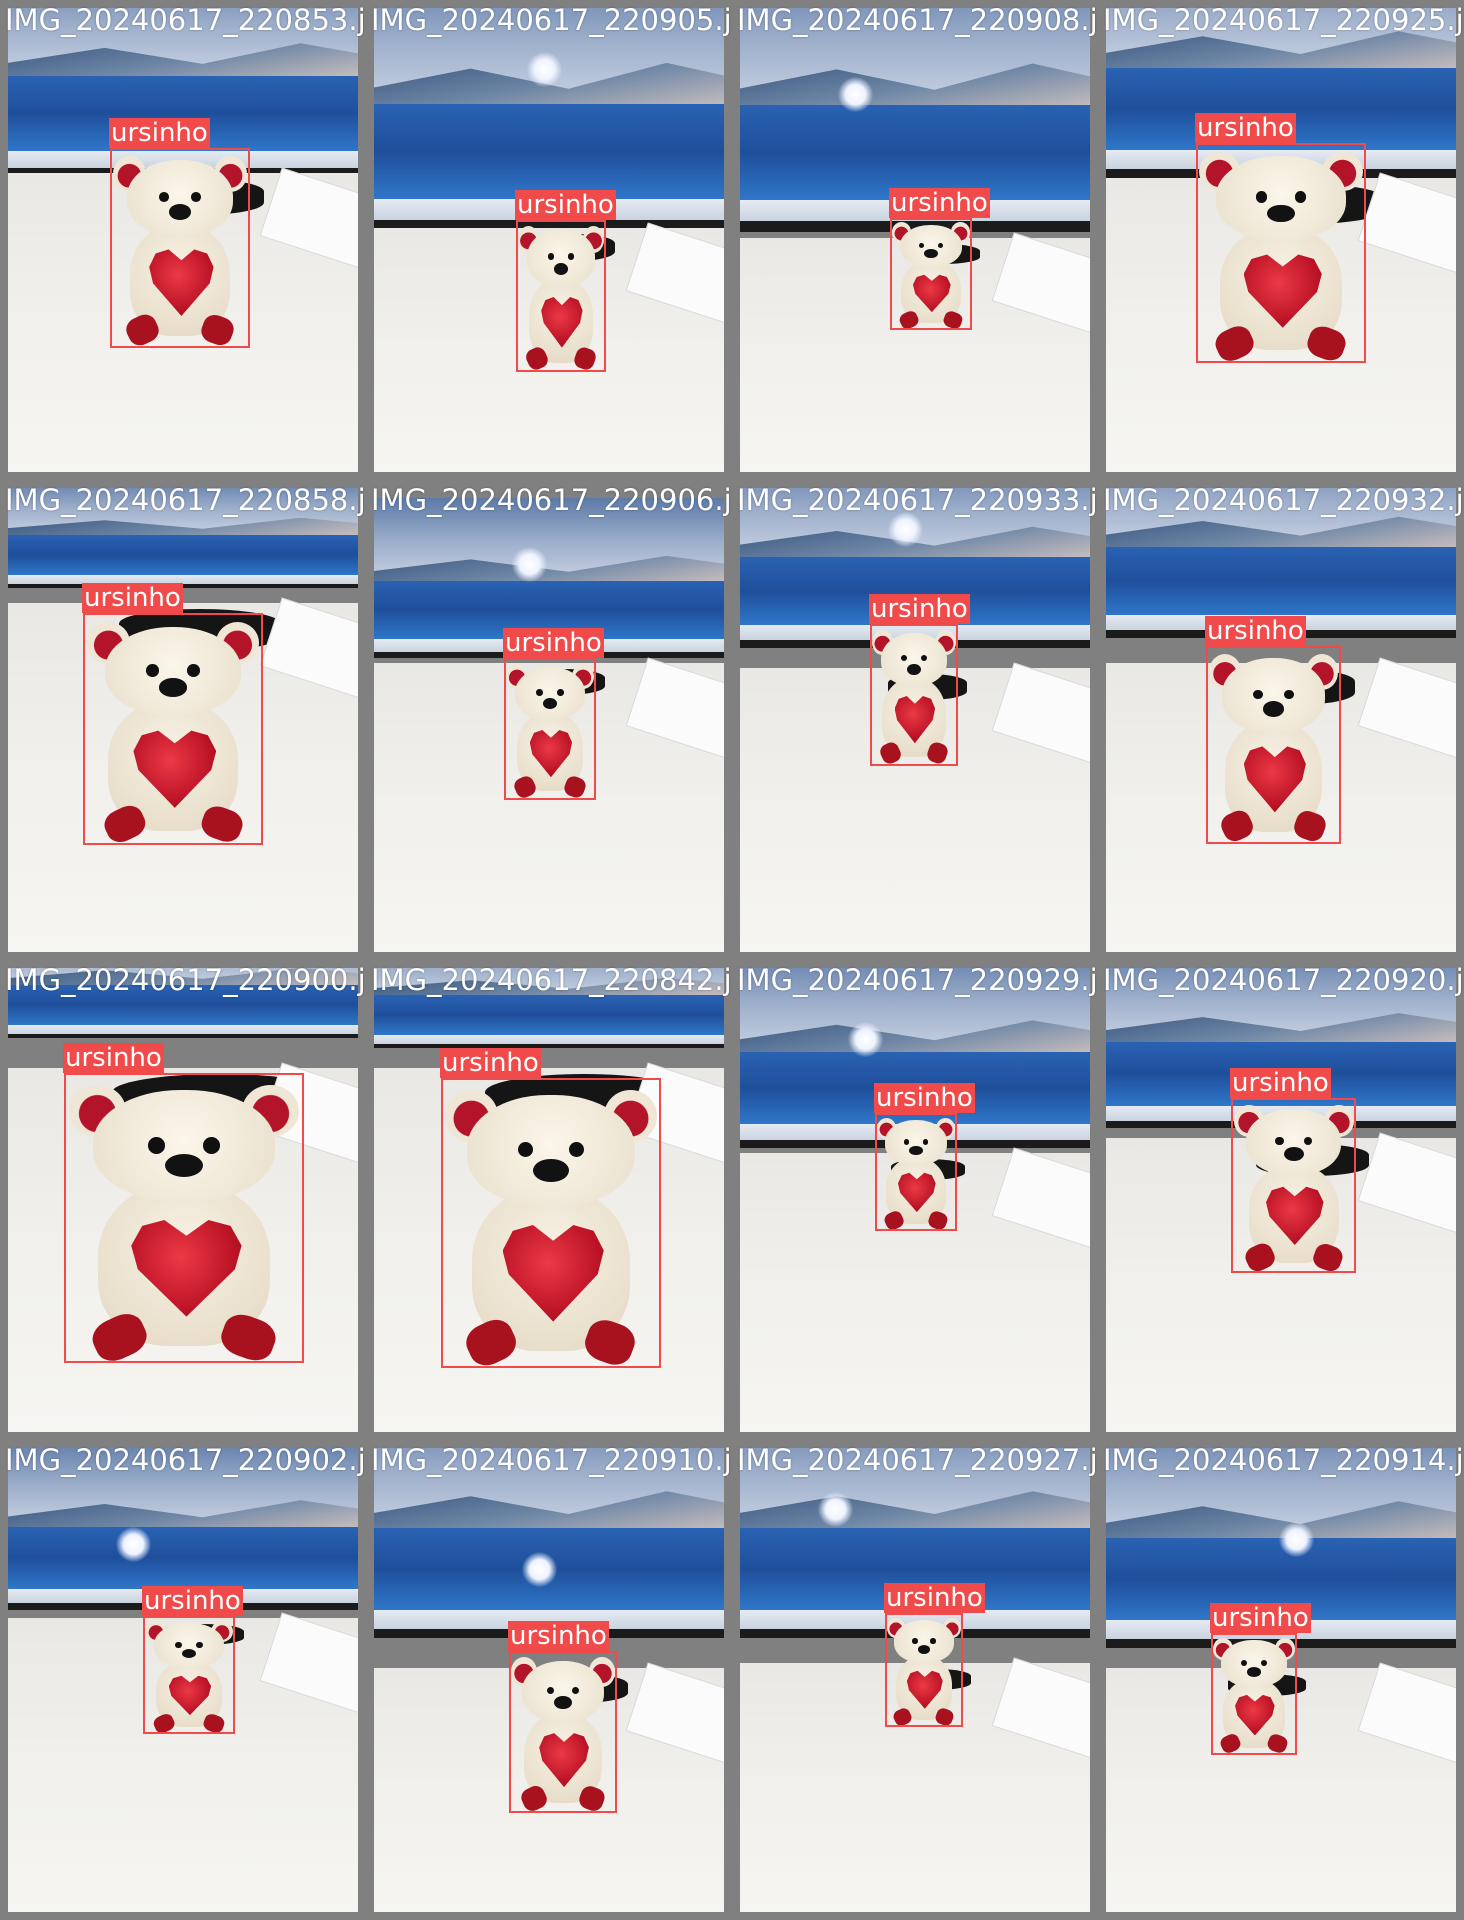  I want to click on tile-filename: IMG_20240617_220858.jpg, so click(185, 500).